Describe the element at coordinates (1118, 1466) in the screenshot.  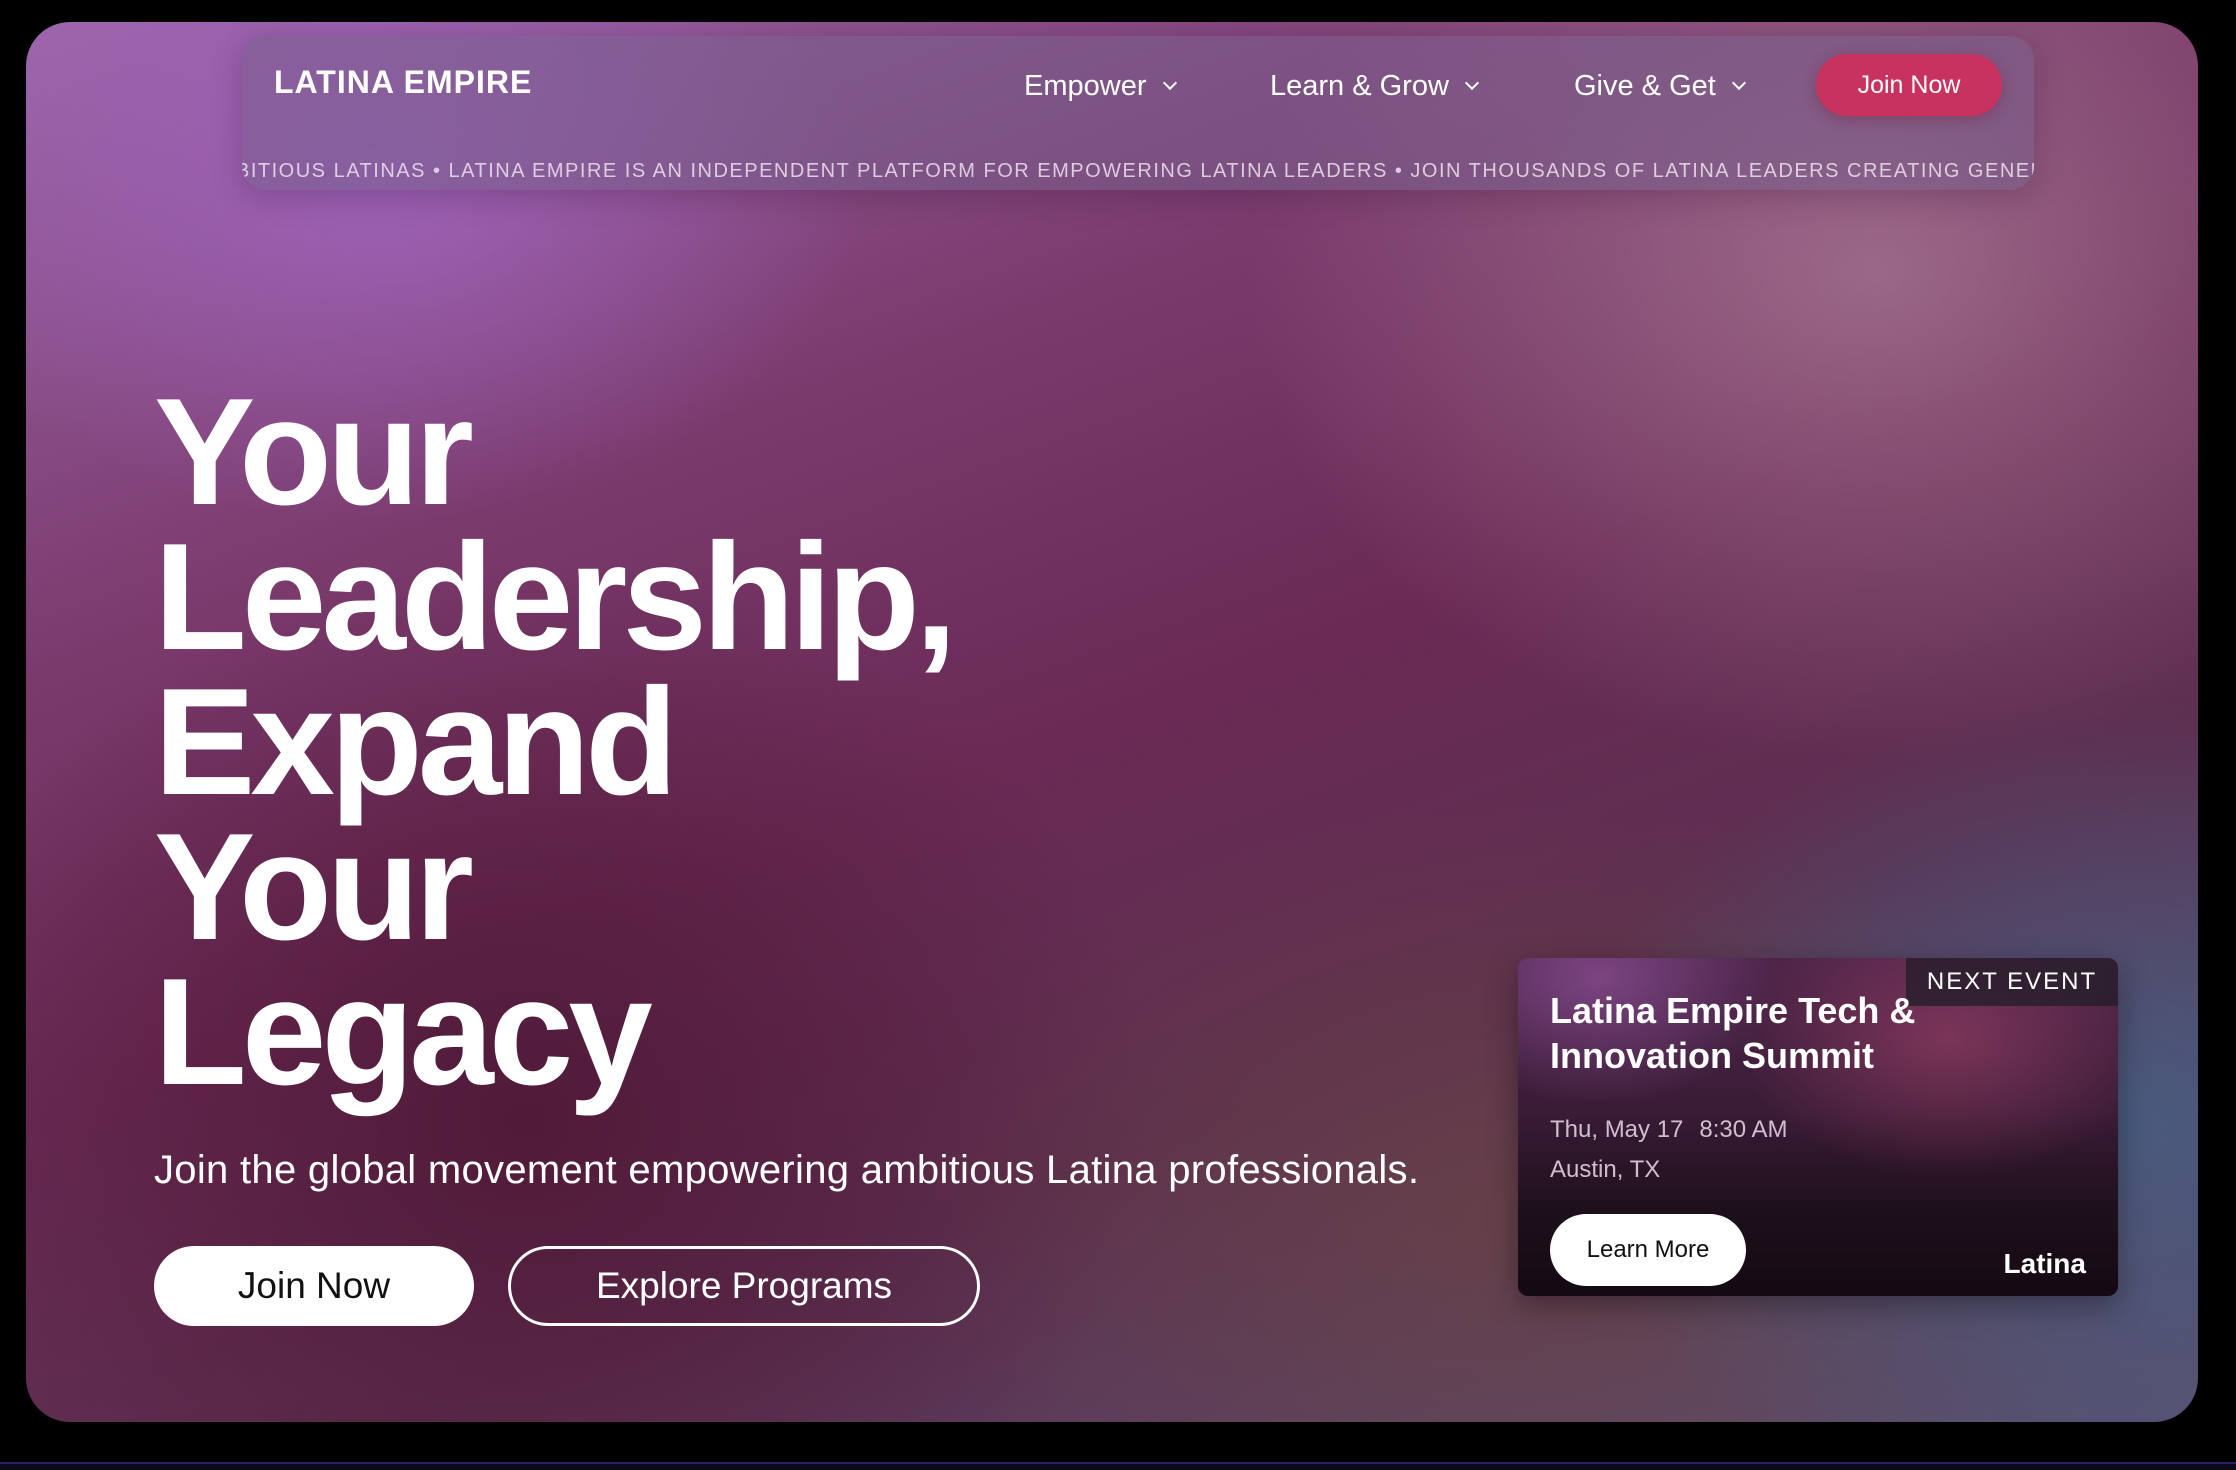
I see `page-bottom-edge` at that location.